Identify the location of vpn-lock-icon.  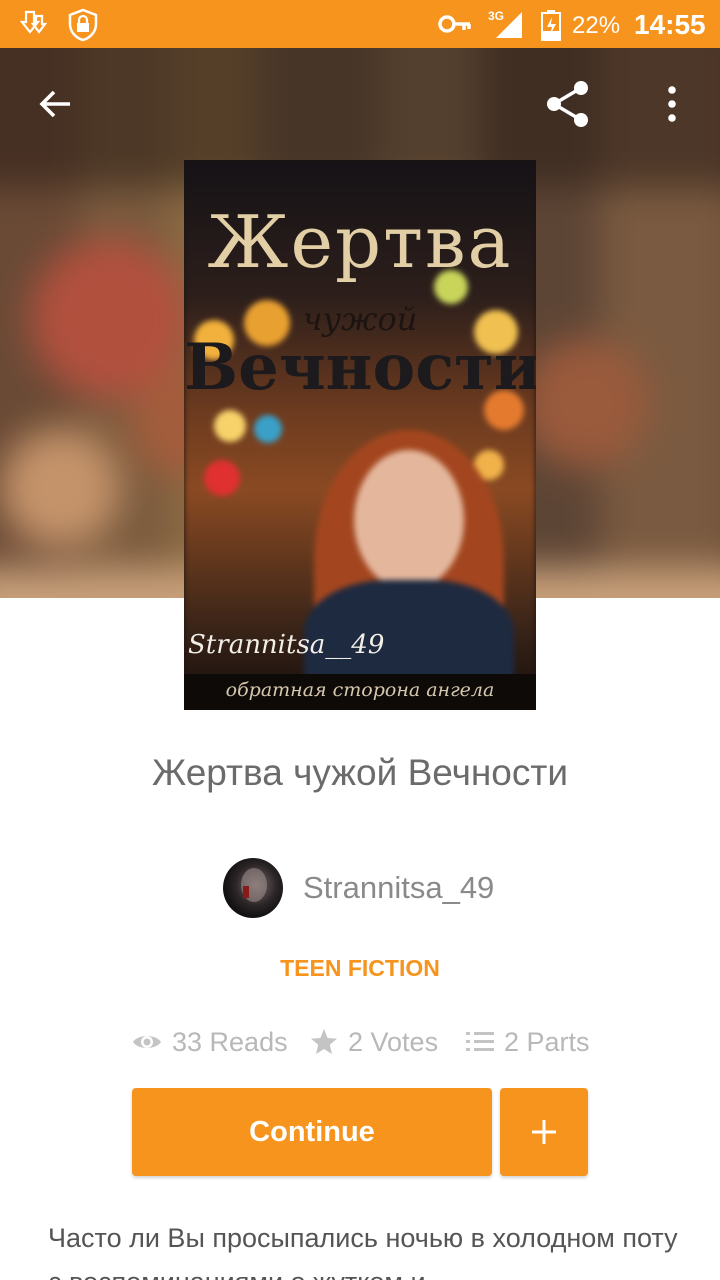
(83, 27).